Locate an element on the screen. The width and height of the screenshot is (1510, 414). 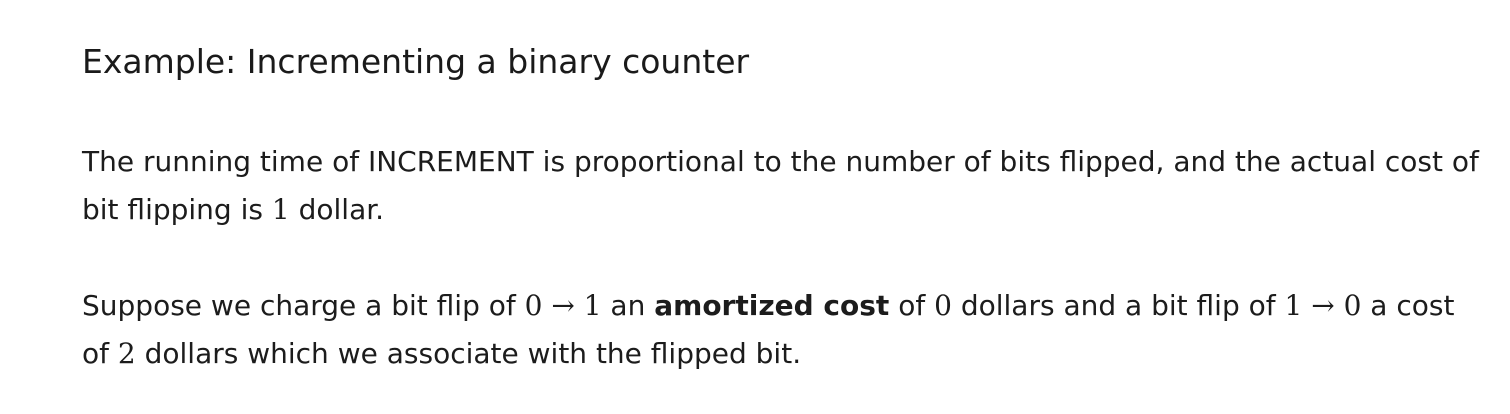
math-value: 1 is located at coordinates (280, 209).